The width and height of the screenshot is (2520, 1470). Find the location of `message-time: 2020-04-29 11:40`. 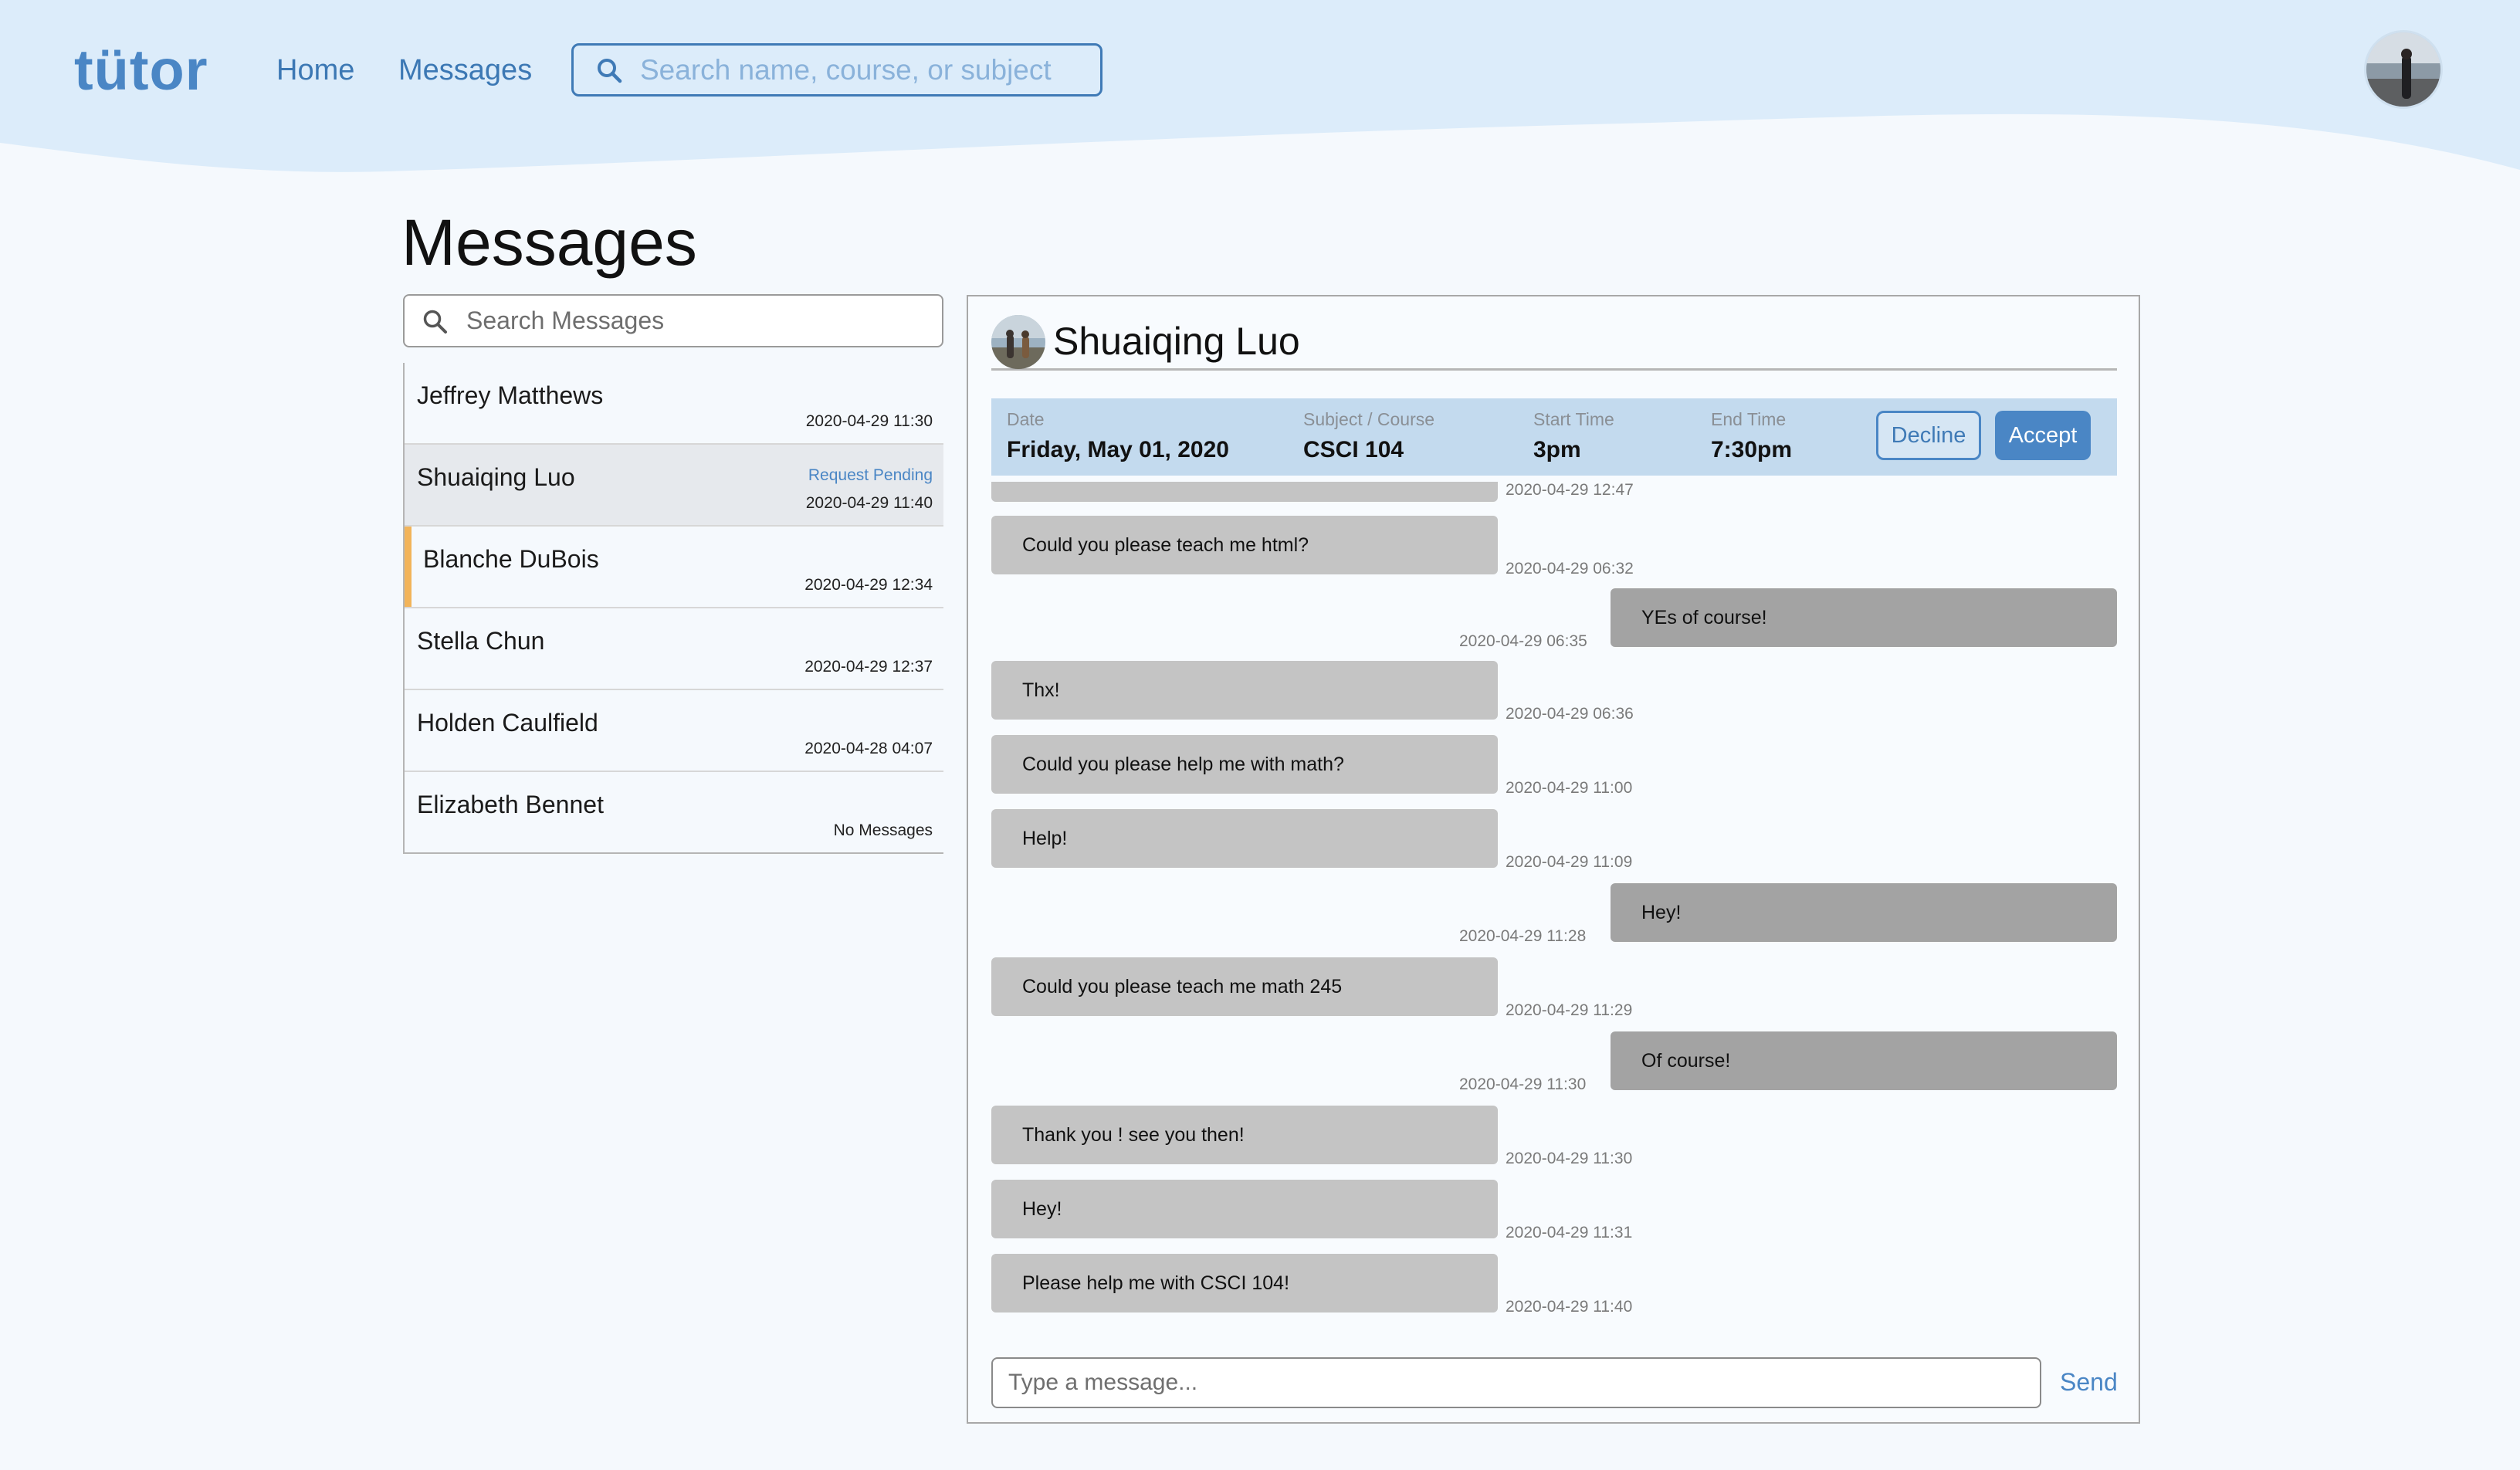

message-time: 2020-04-29 11:40 is located at coordinates (1569, 1307).